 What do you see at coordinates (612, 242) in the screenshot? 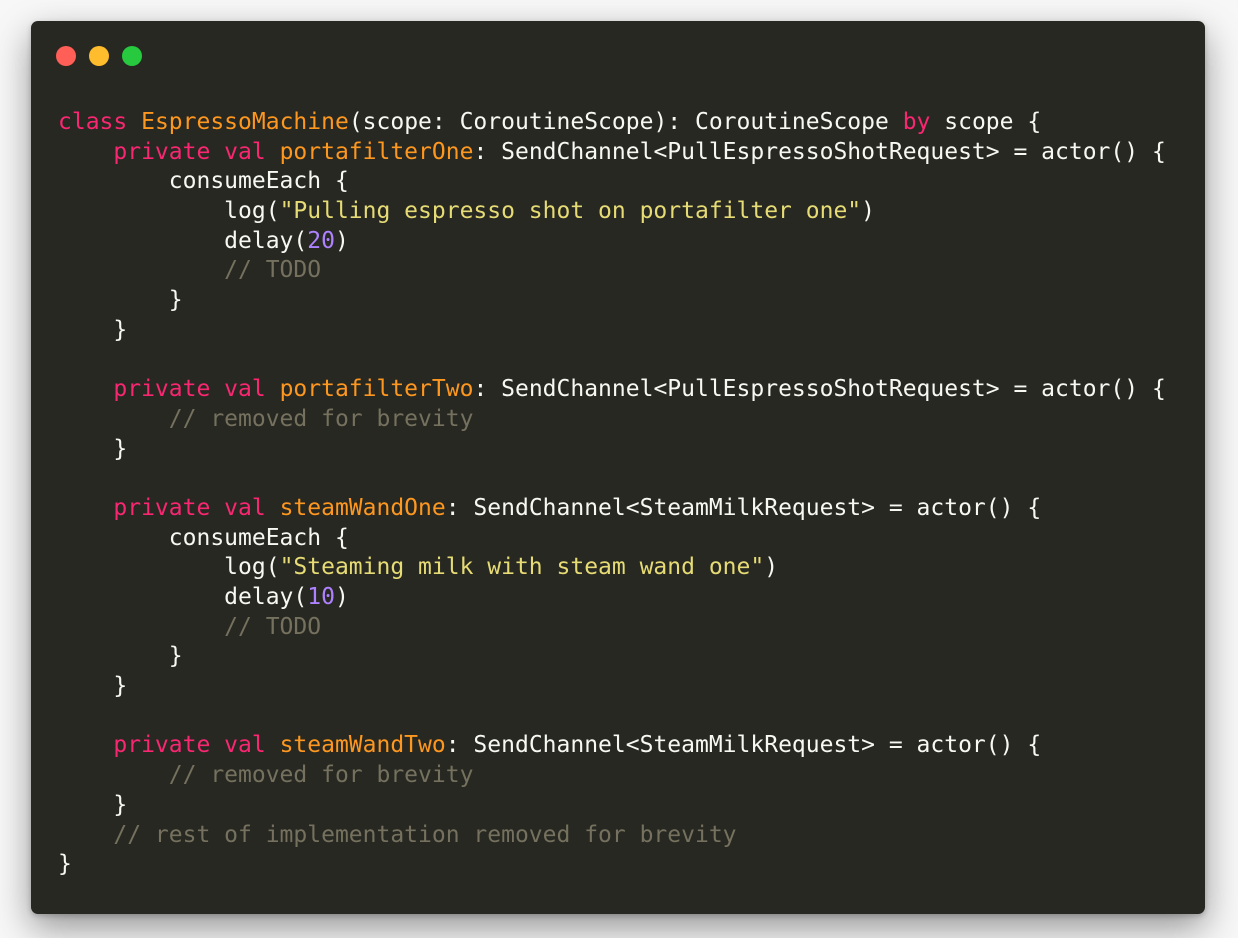
I see `code-line: delay(20)` at bounding box center [612, 242].